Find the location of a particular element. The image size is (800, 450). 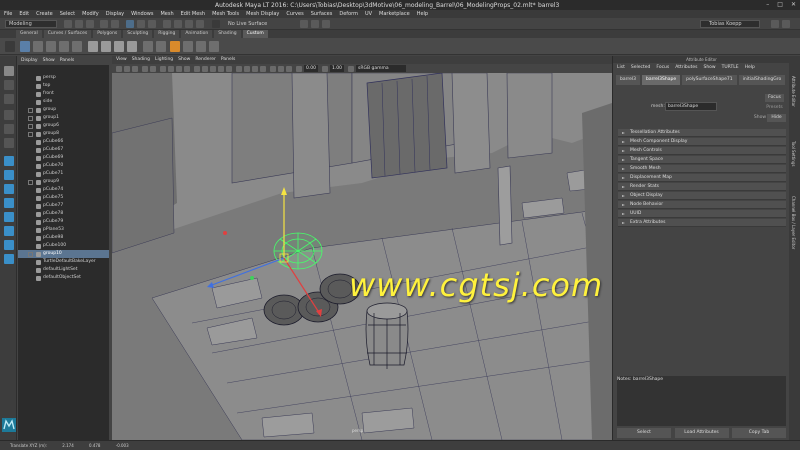

viewport-menu-lighting: Lighting is located at coordinates (164, 60).